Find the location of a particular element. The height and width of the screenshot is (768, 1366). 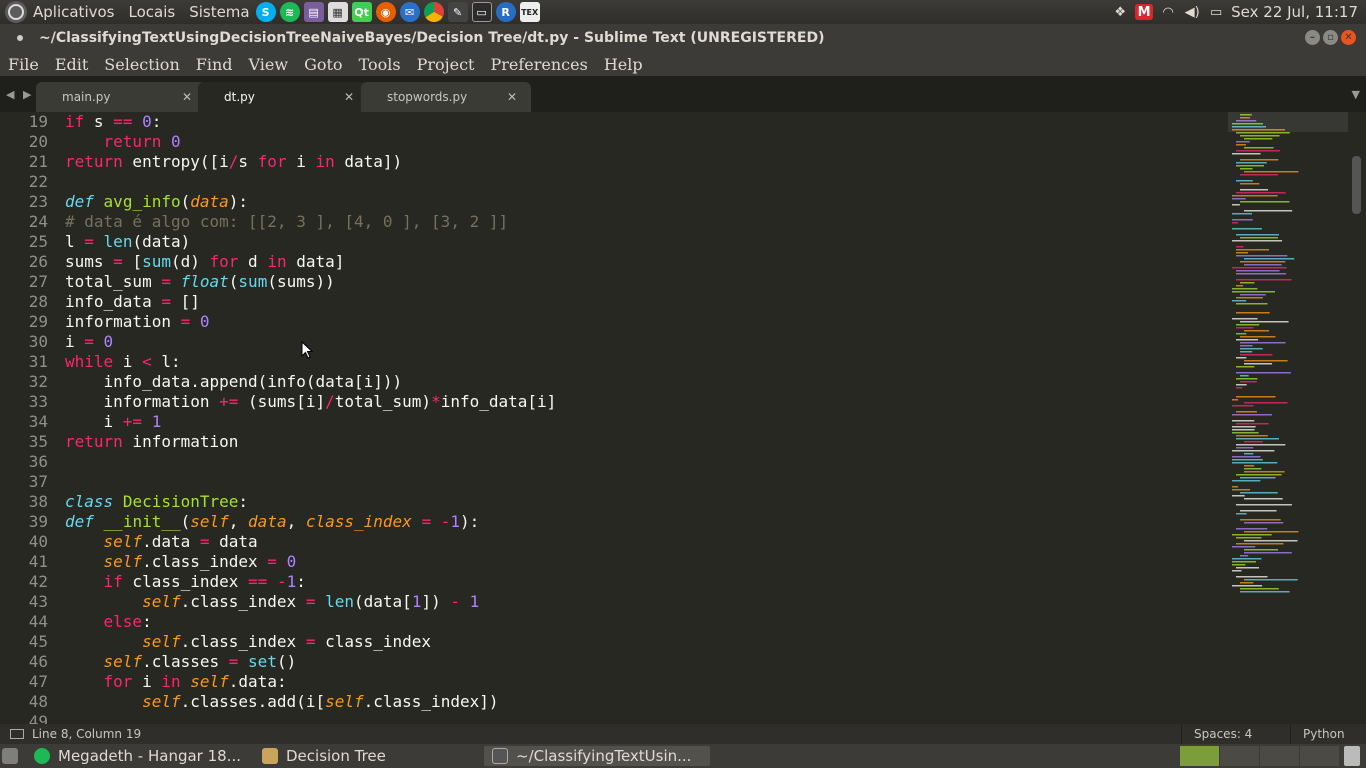

taskbar-item-folder: Decision Tree is located at coordinates (324, 756).